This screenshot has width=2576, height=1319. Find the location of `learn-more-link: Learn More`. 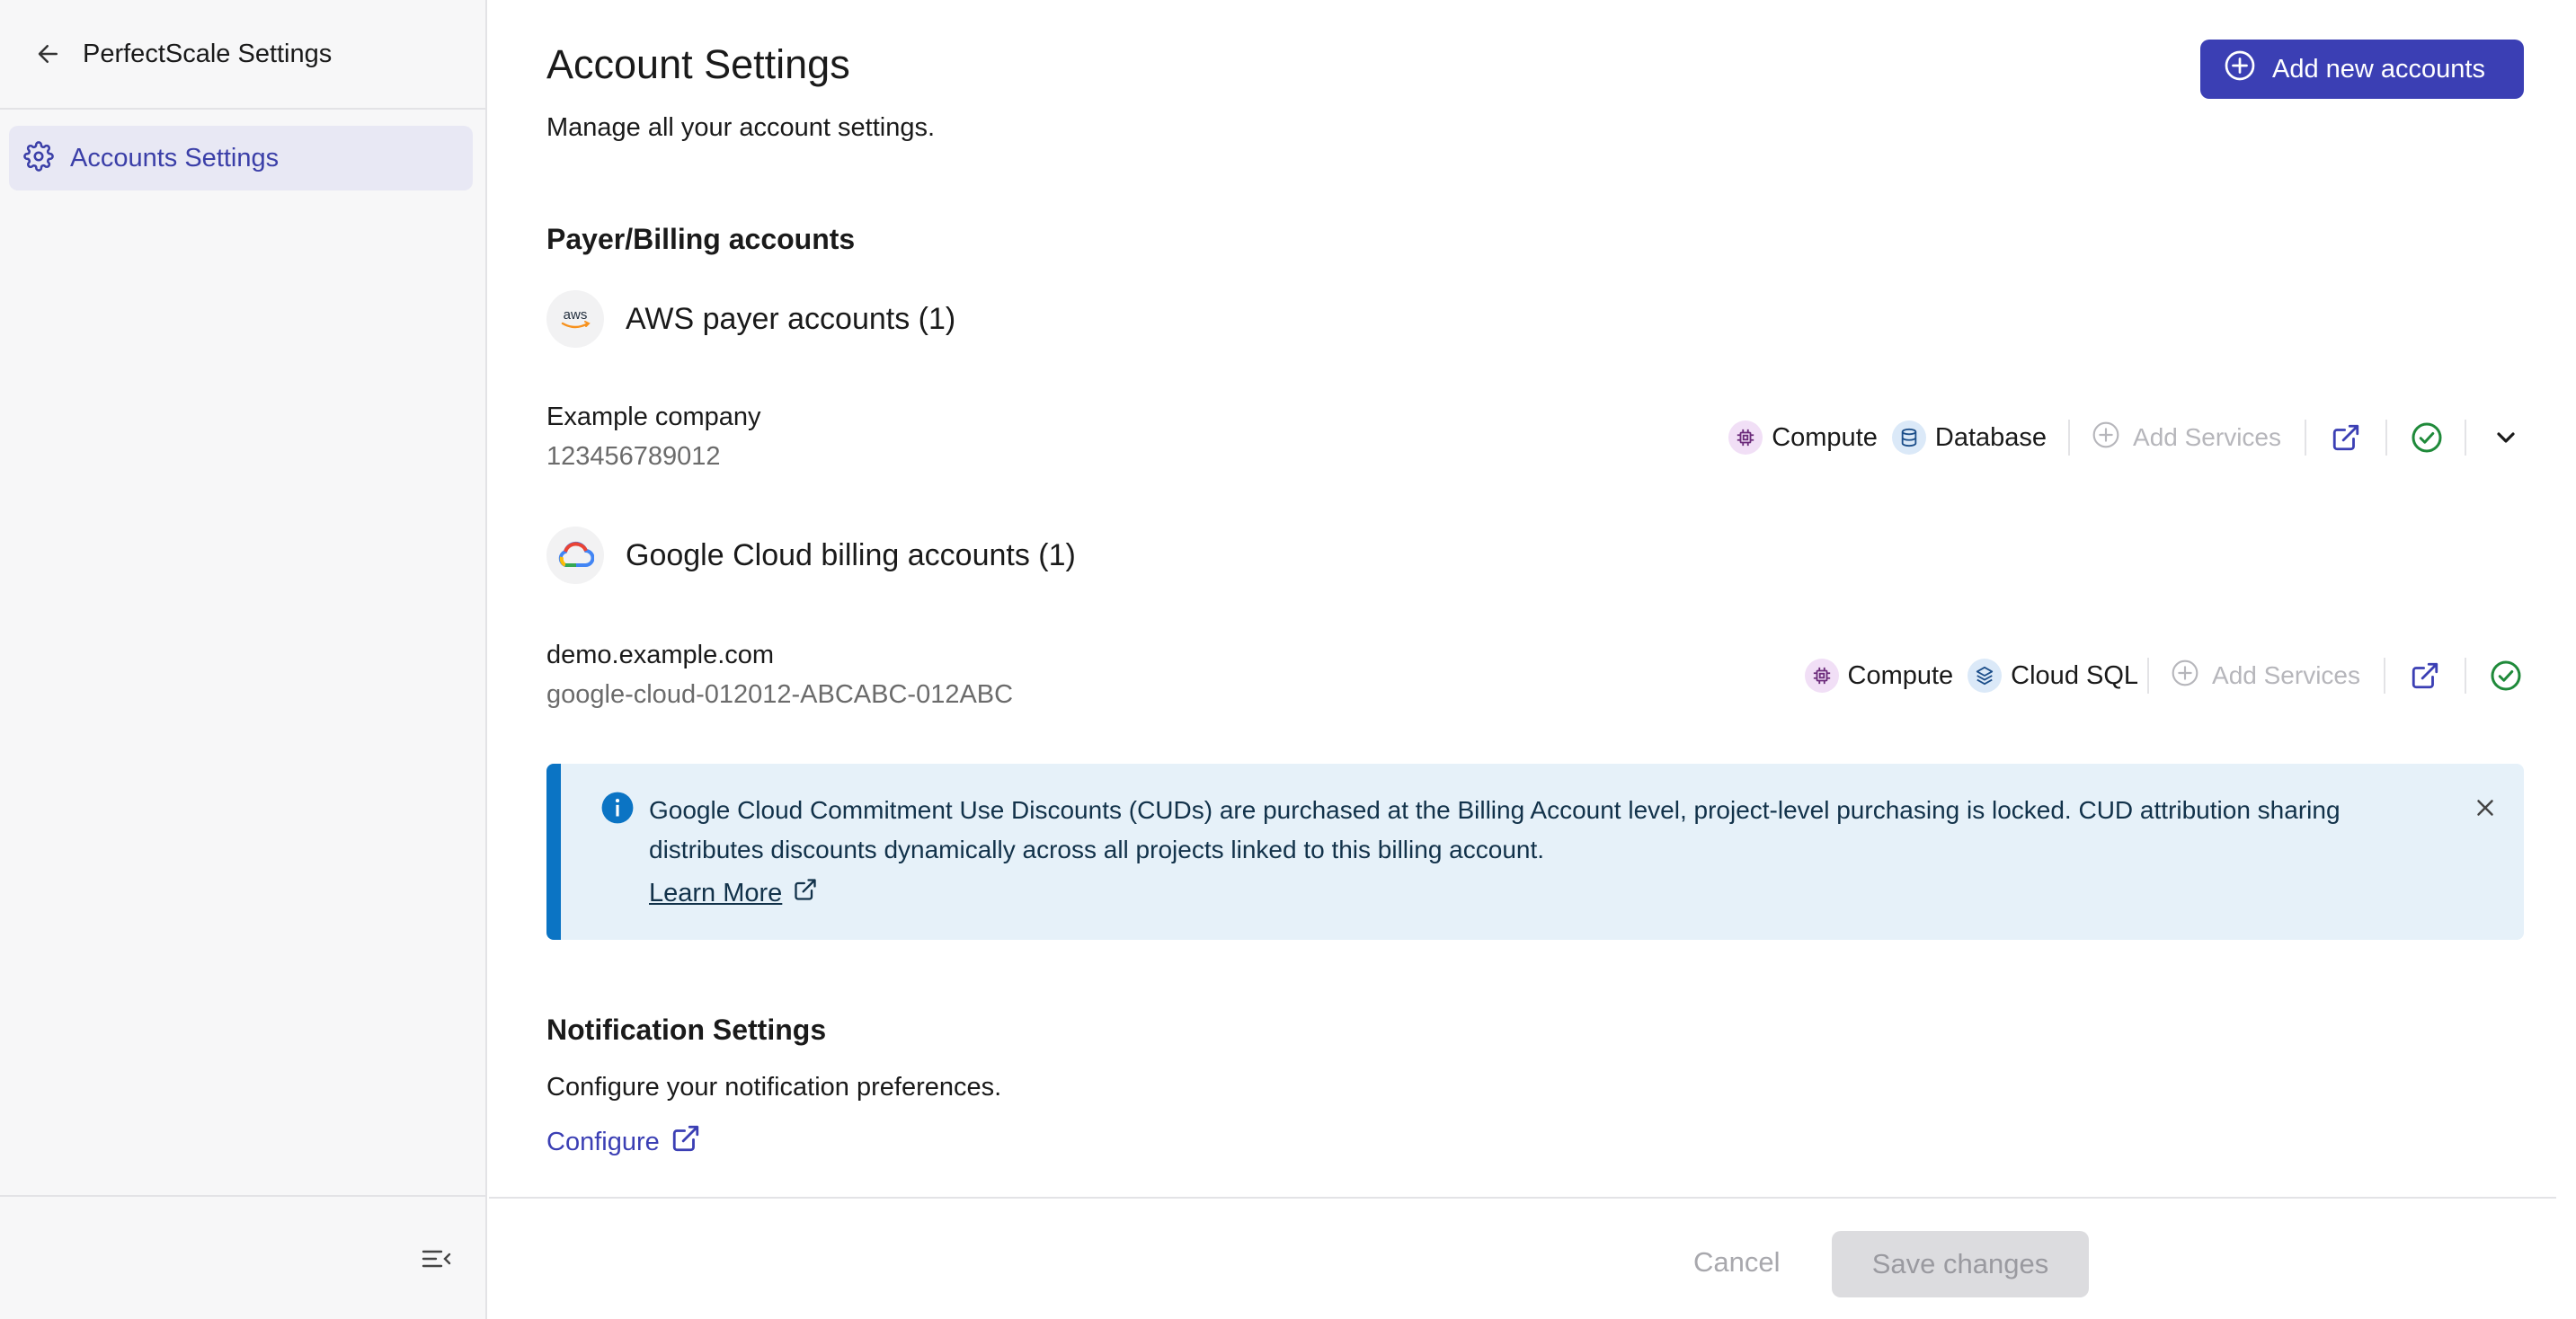

learn-more-link: Learn More is located at coordinates (733, 893).